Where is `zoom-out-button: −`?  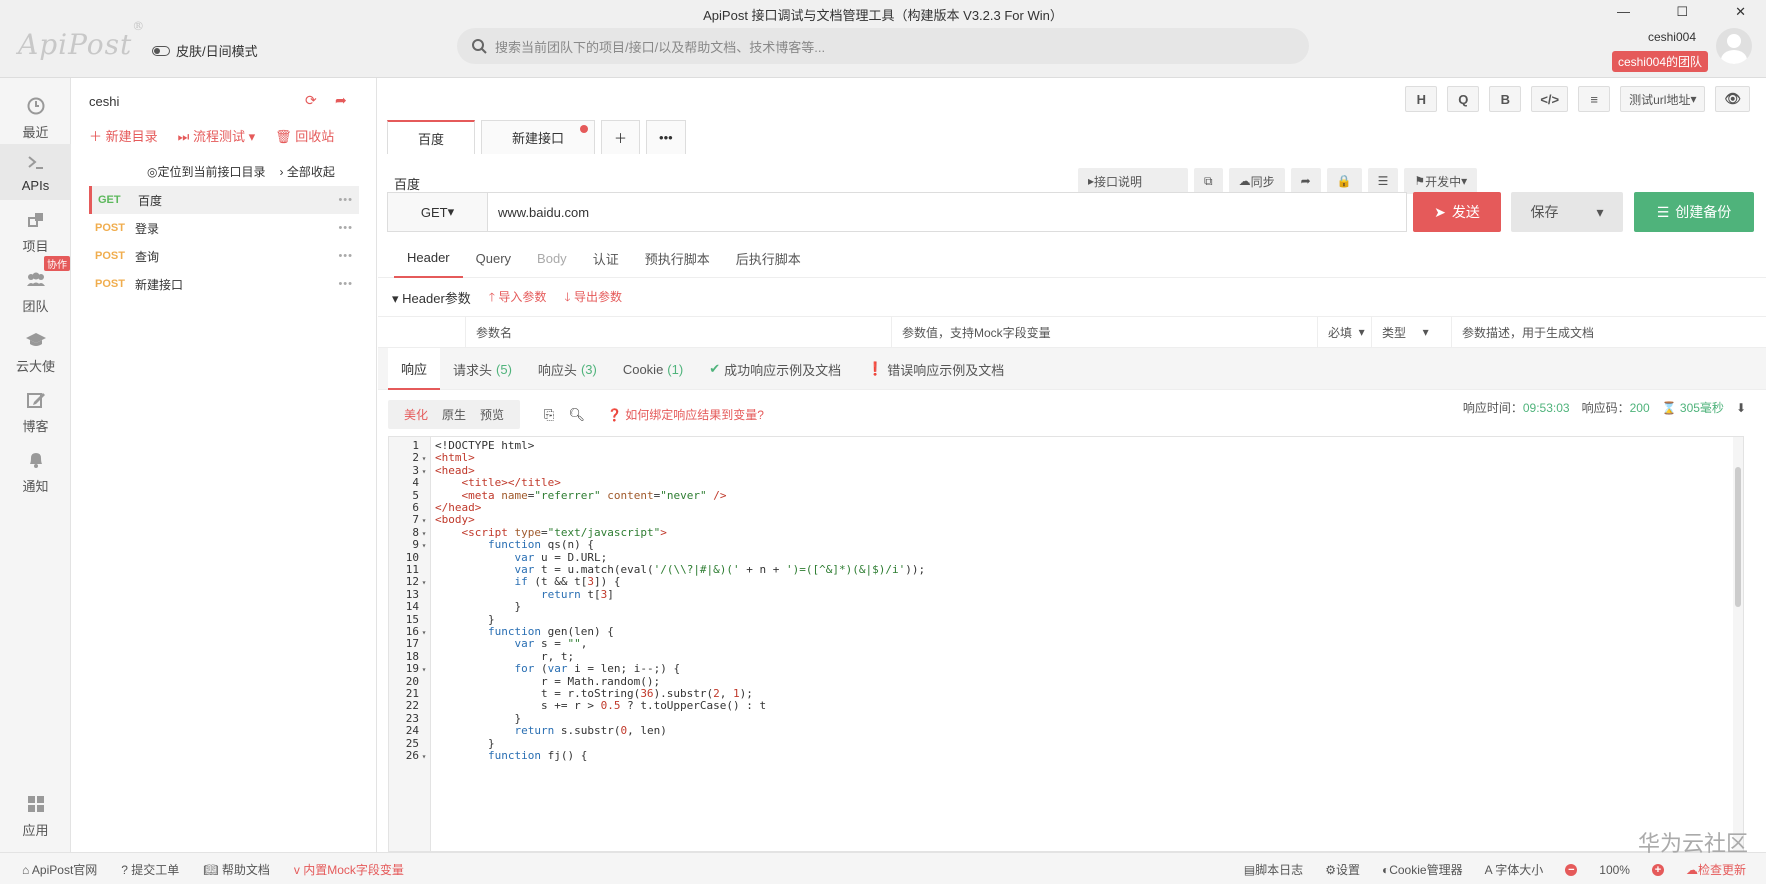
zoom-out-button: − is located at coordinates (1571, 869).